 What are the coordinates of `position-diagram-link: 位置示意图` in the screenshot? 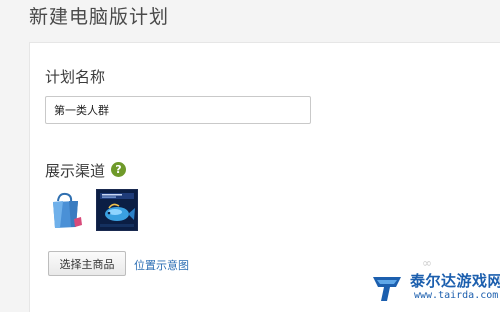 It's located at (161, 265).